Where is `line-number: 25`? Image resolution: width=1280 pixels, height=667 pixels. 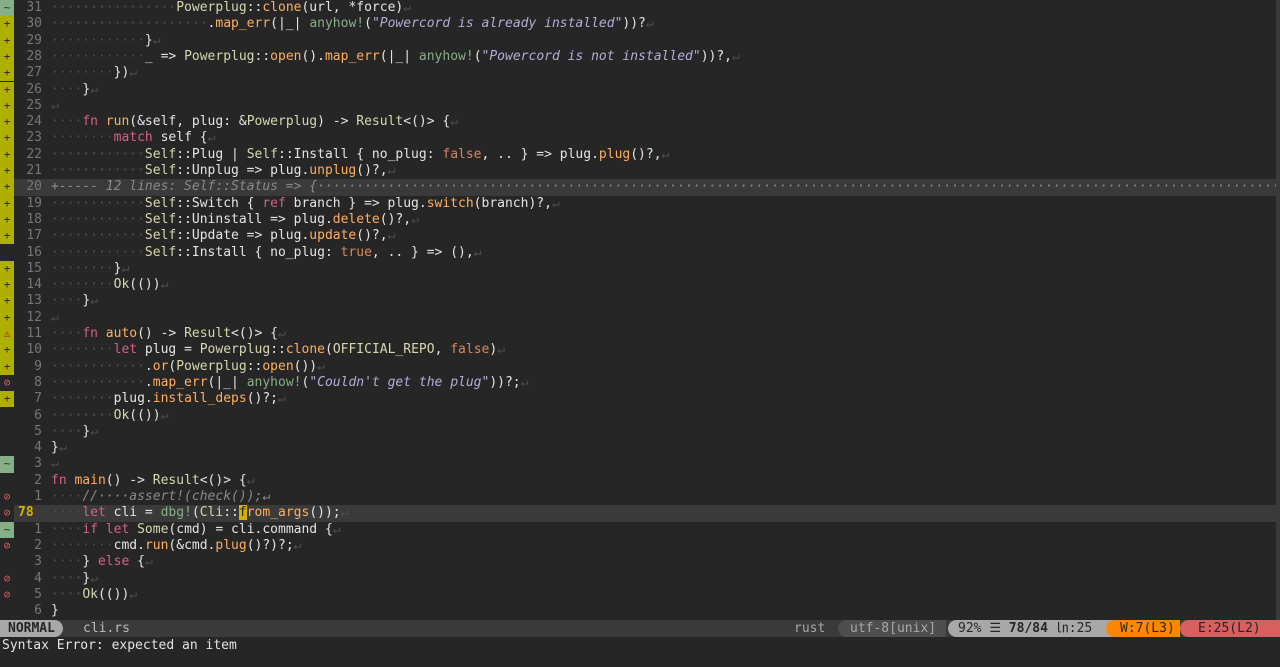
line-number: 25 is located at coordinates (34, 105).